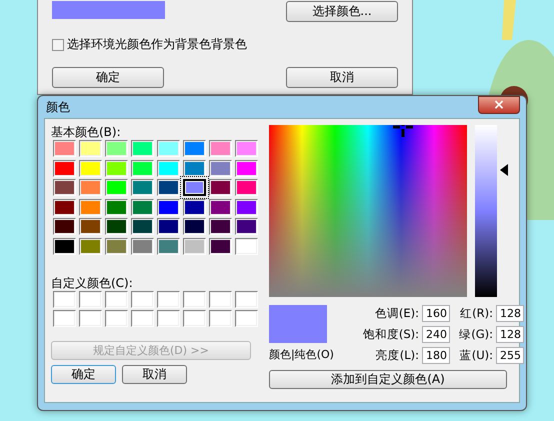 The width and height of the screenshot is (554, 421). I want to click on field-label: 红(R):, so click(476, 313).